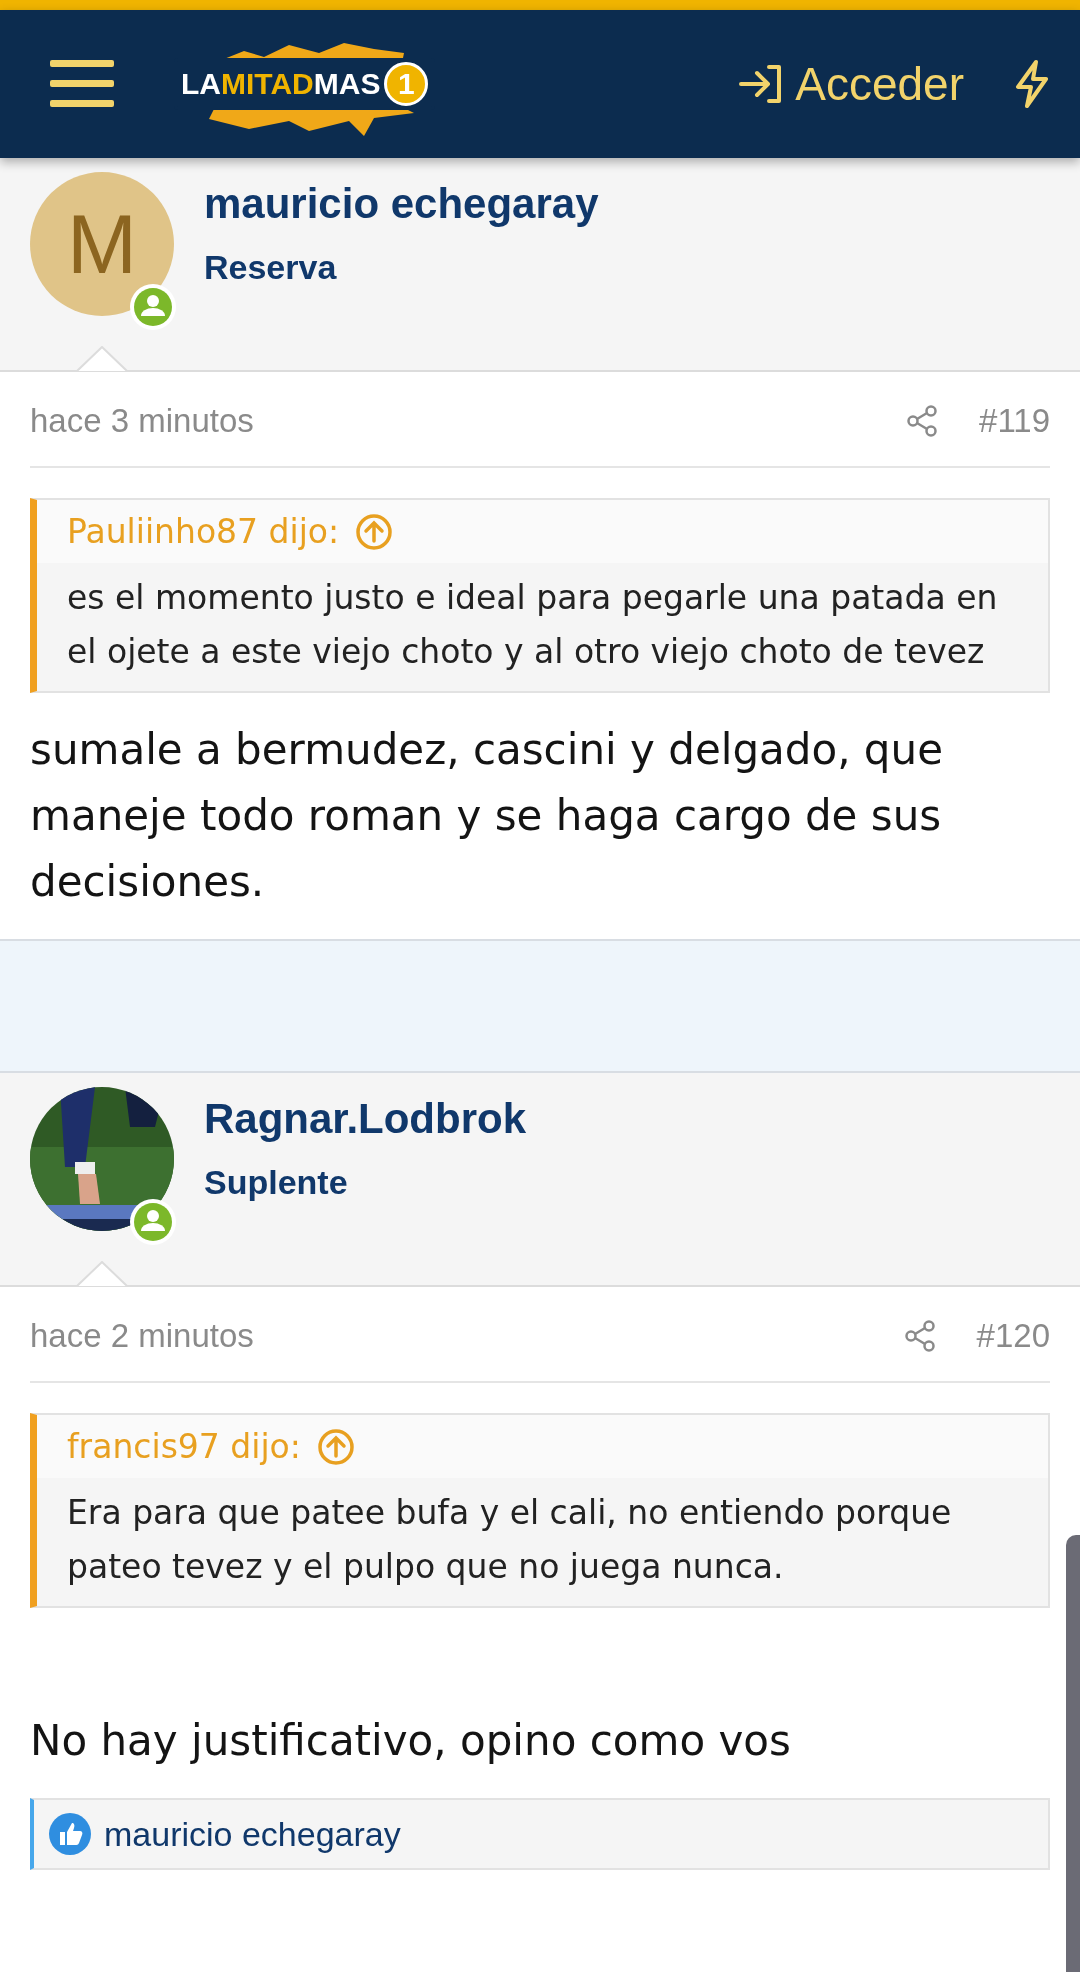  What do you see at coordinates (142, 421) in the screenshot?
I see `post-time: hace 3 minutos` at bounding box center [142, 421].